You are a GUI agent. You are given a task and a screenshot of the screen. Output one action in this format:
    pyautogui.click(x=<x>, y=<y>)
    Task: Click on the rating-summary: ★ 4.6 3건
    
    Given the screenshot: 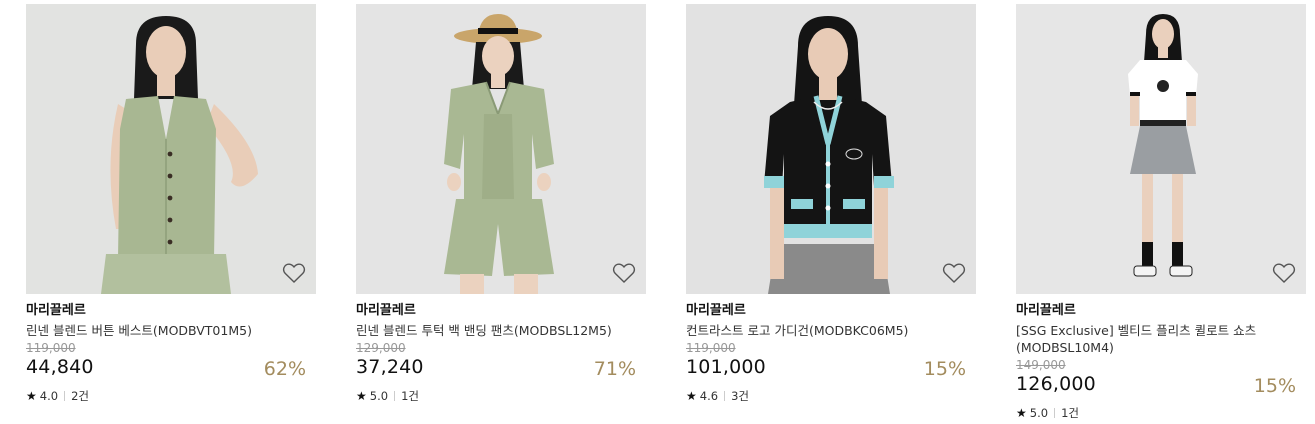 What is the action you would take?
    pyautogui.click(x=831, y=396)
    